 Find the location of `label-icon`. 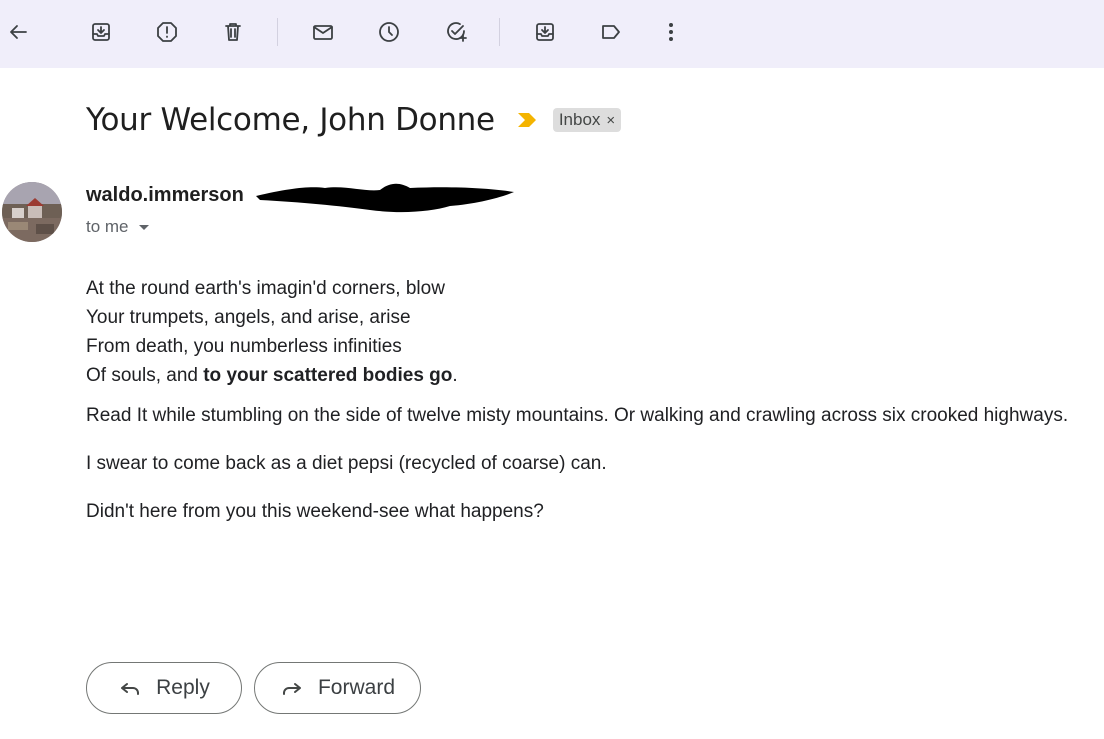

label-icon is located at coordinates (611, 32).